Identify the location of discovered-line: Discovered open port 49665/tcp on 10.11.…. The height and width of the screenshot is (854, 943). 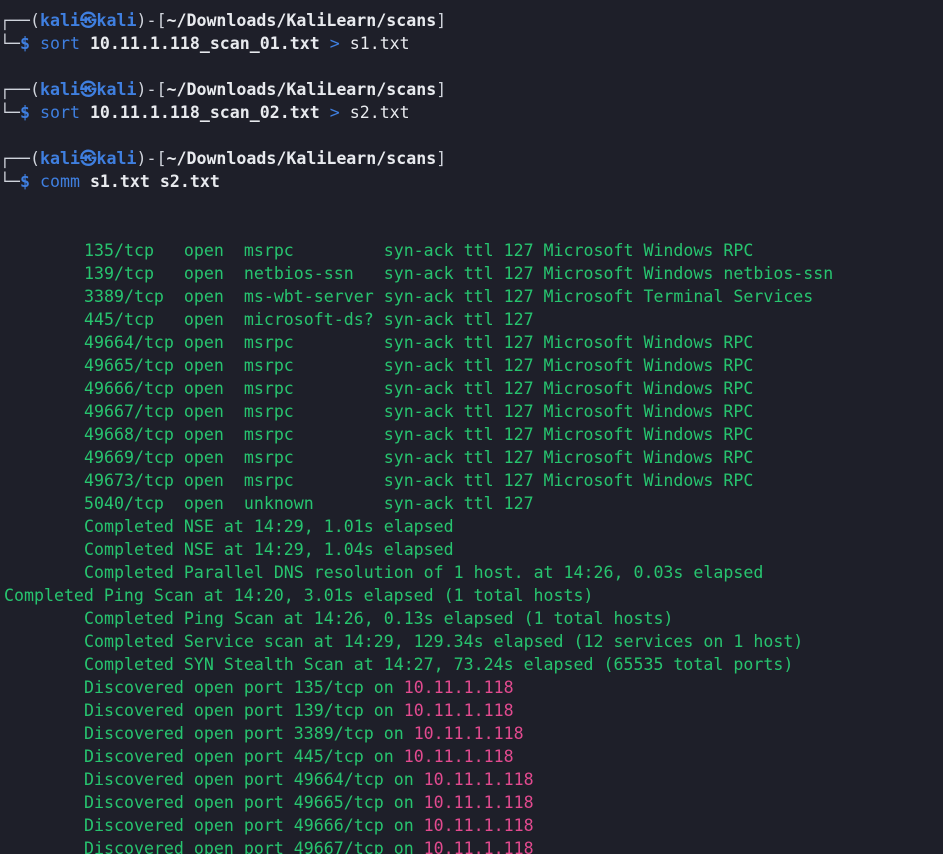
(471, 802).